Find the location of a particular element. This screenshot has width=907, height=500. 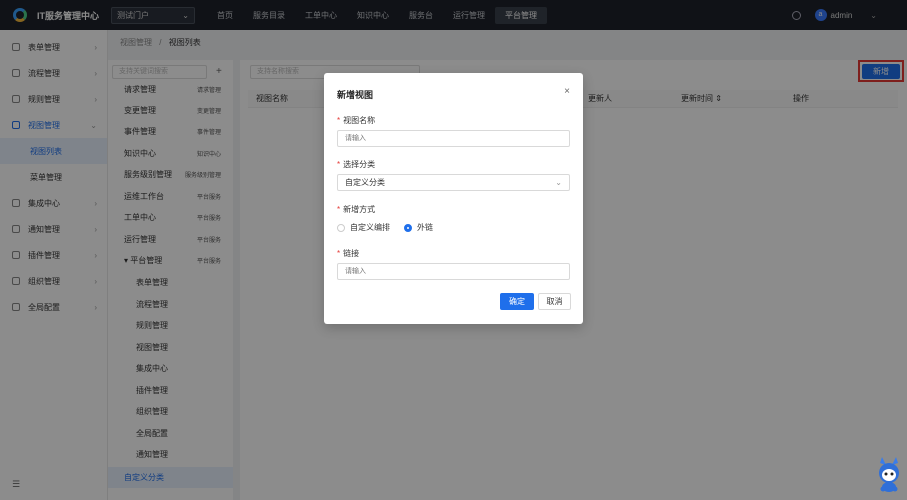

radio-custom-label: 自定义编排 is located at coordinates (370, 227).